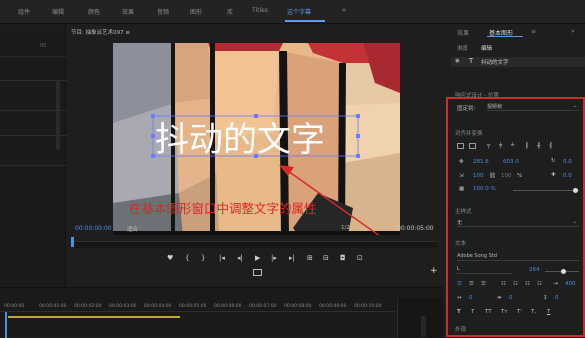 The width and height of the screenshot is (585, 338). I want to click on workspace-tab-effects: 效果, so click(128, 11).